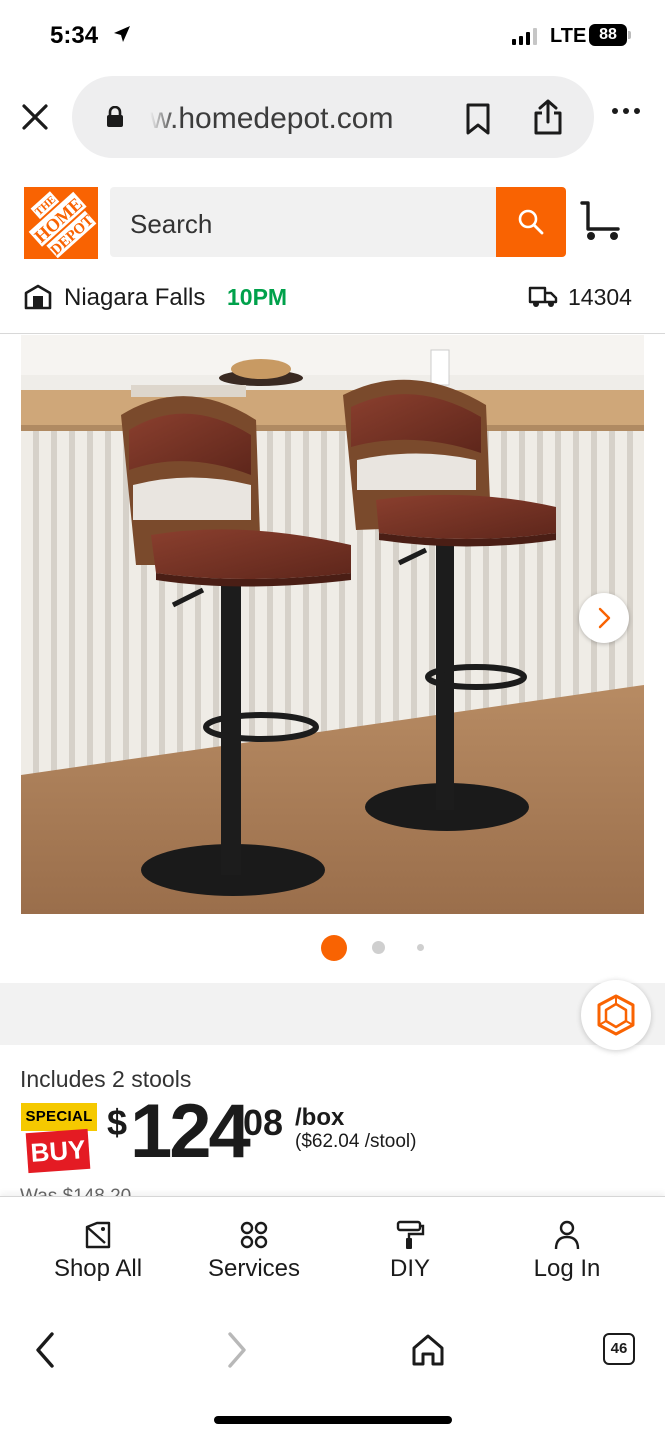  I want to click on bottom-nav: Shop All Services DIY Log In, so click(332, 1251).